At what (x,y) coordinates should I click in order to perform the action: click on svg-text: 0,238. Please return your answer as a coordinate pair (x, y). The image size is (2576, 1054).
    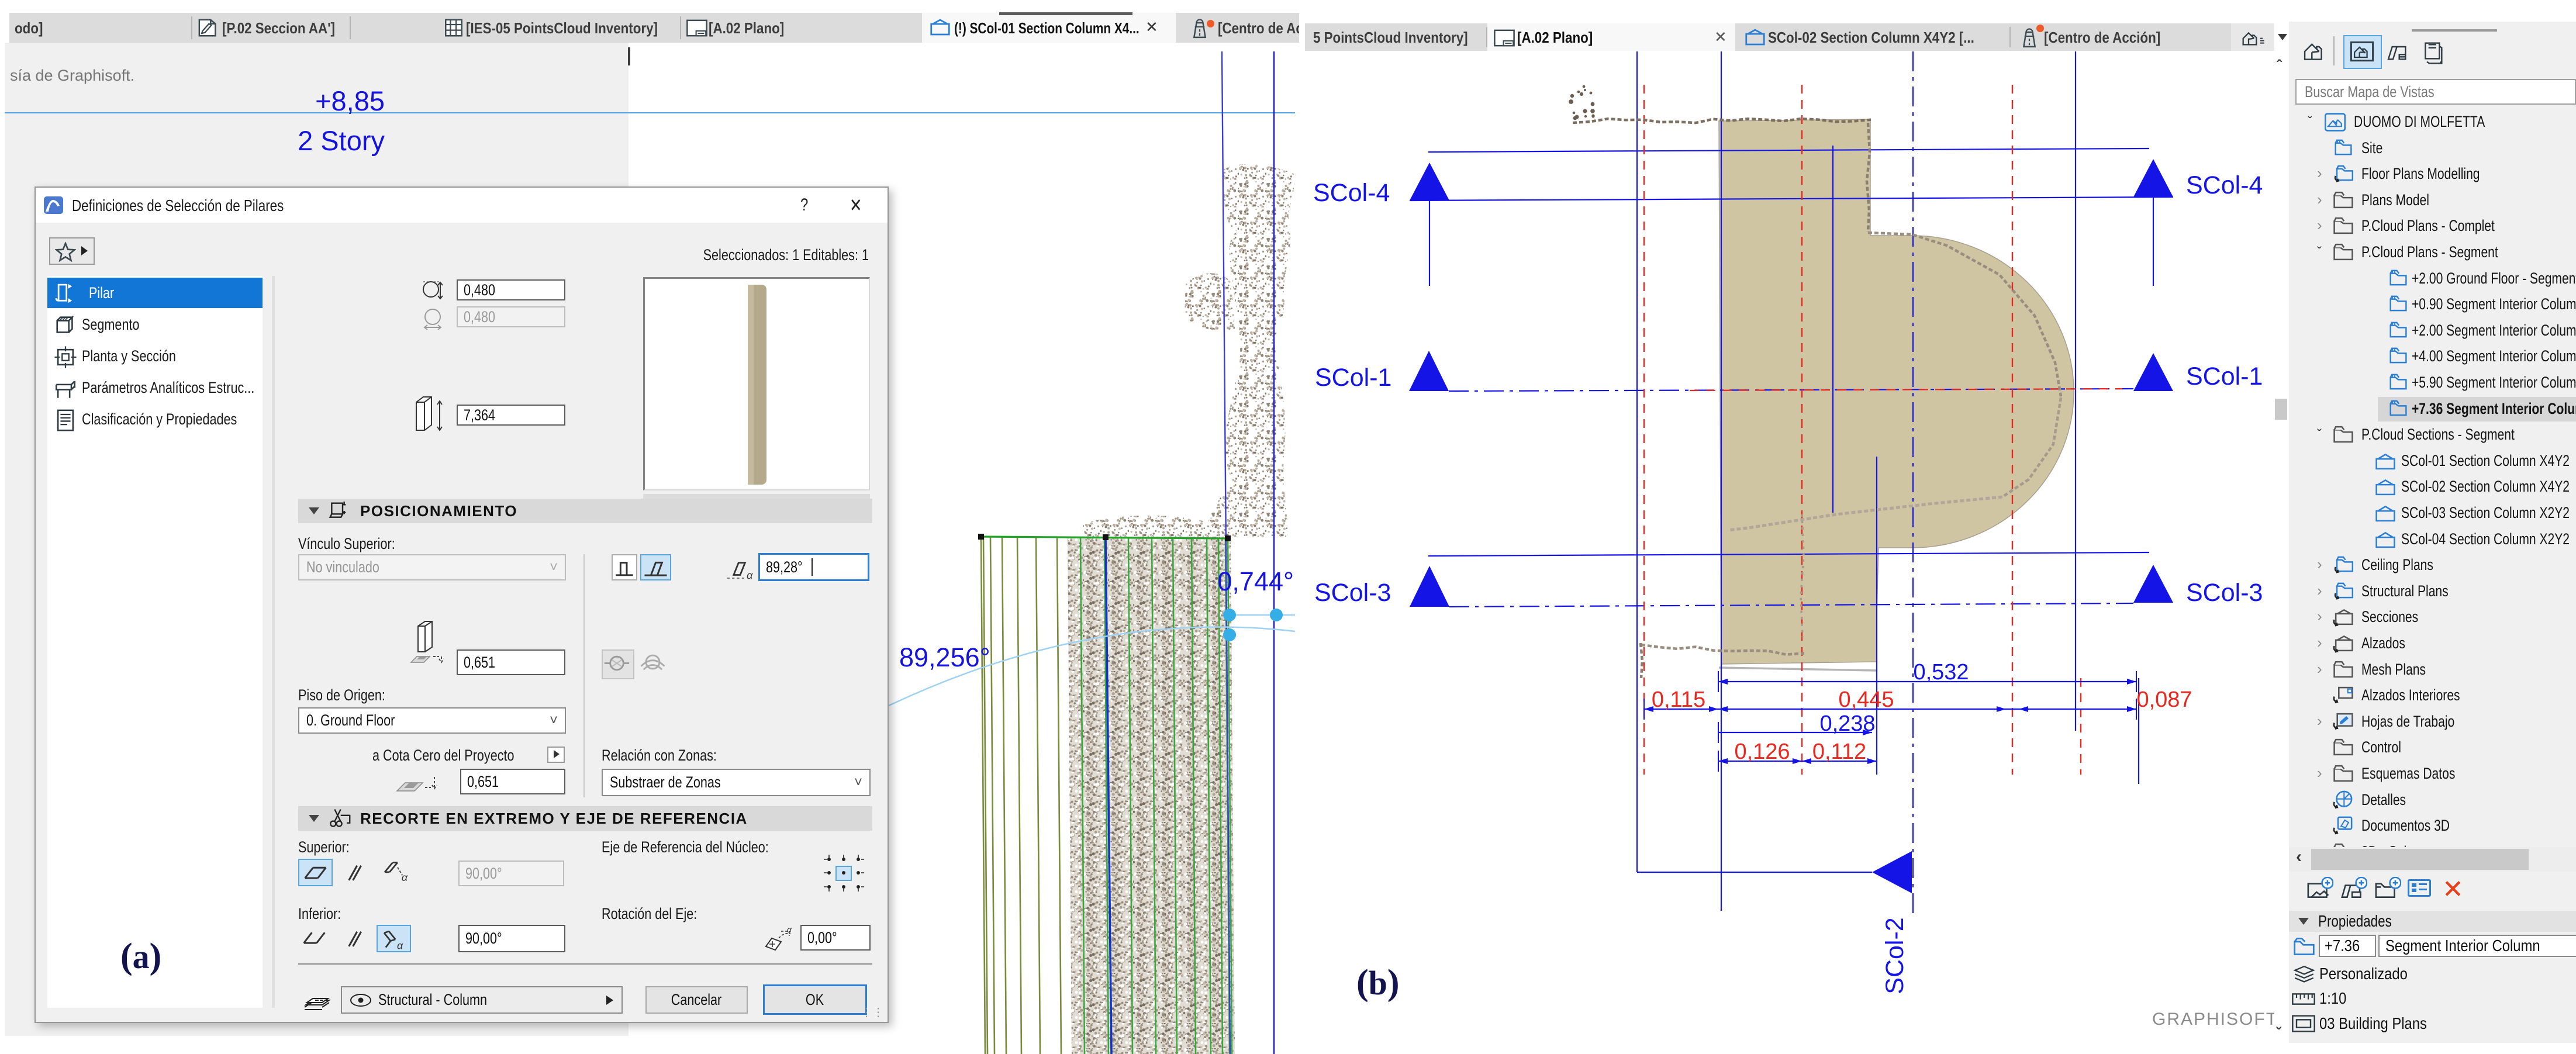
    Looking at the image, I should click on (1847, 724).